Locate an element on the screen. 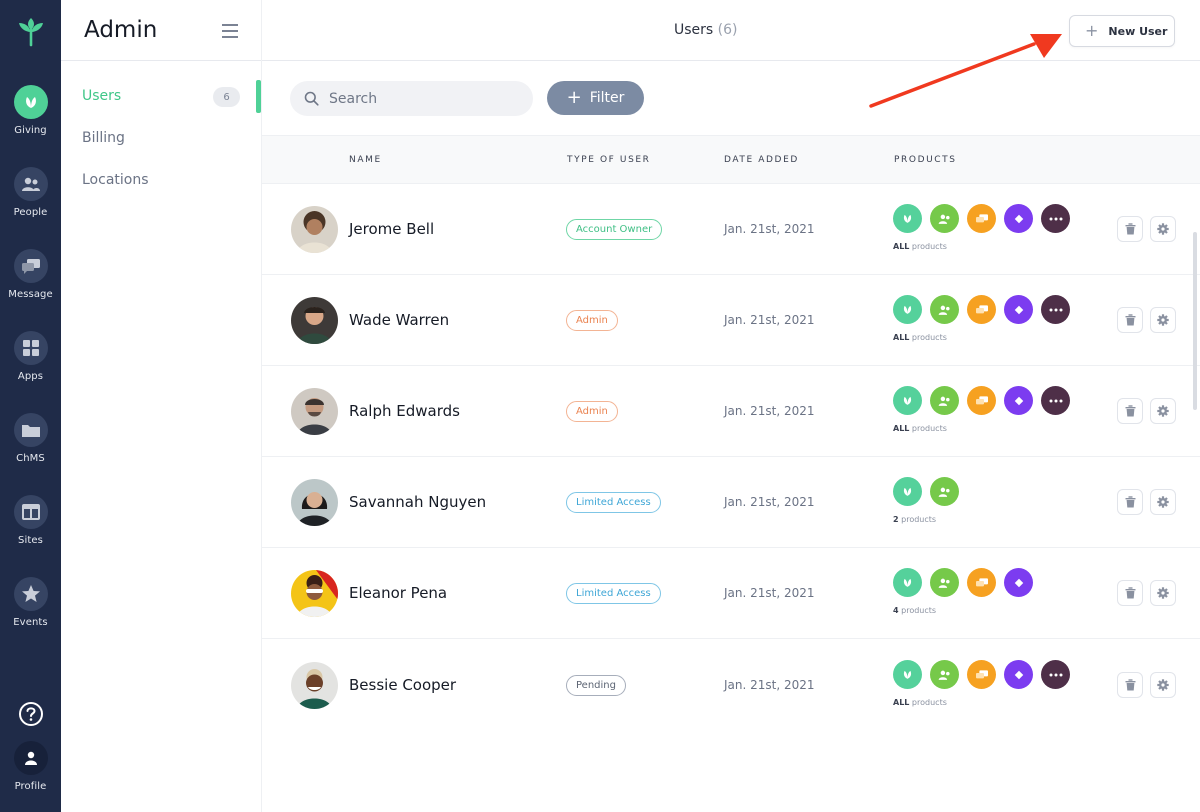 The height and width of the screenshot is (812, 1200). rail-label: Sites is located at coordinates (30, 540).